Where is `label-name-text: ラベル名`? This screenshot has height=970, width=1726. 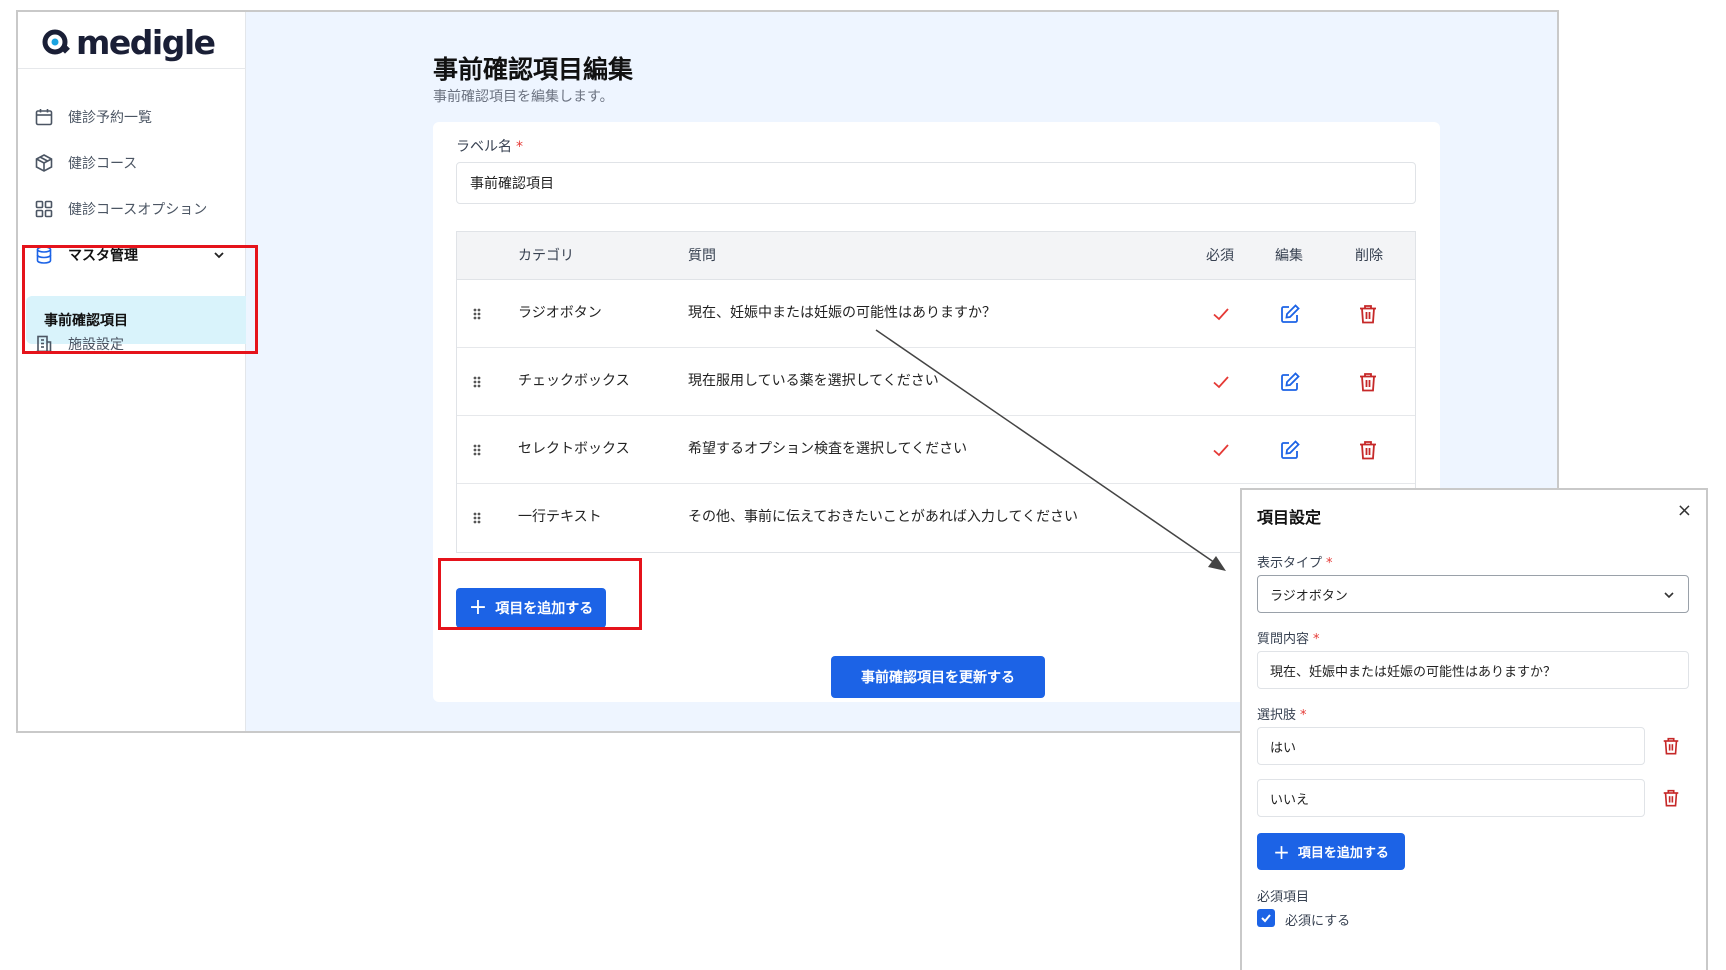 label-name-text: ラベル名 is located at coordinates (484, 147).